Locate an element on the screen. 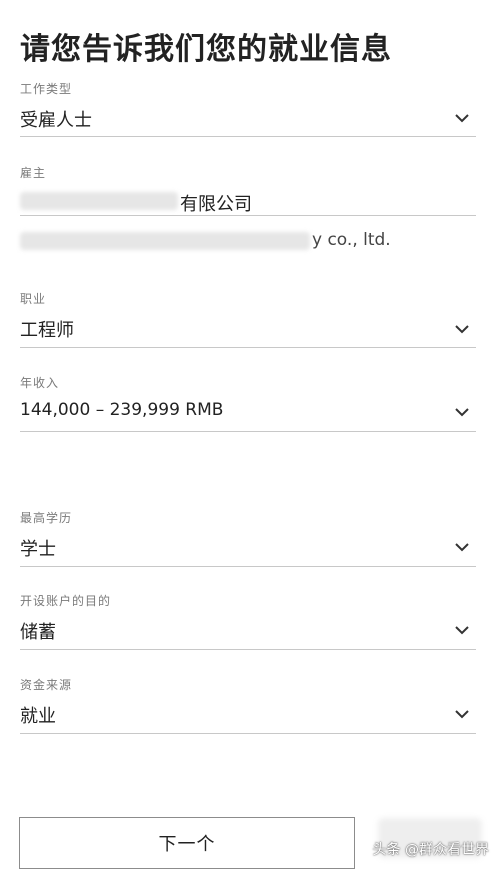  education-label: 最高学历 is located at coordinates (46, 518).